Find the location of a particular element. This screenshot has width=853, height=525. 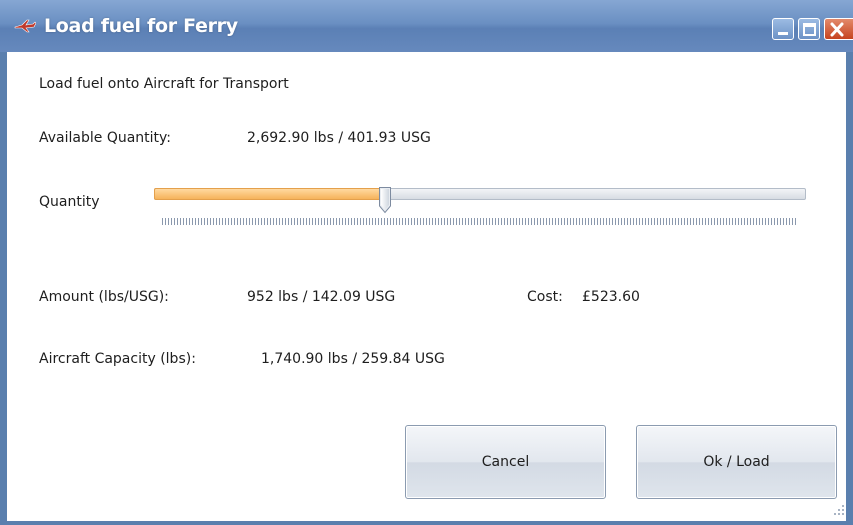

minimize-button is located at coordinates (783, 29).